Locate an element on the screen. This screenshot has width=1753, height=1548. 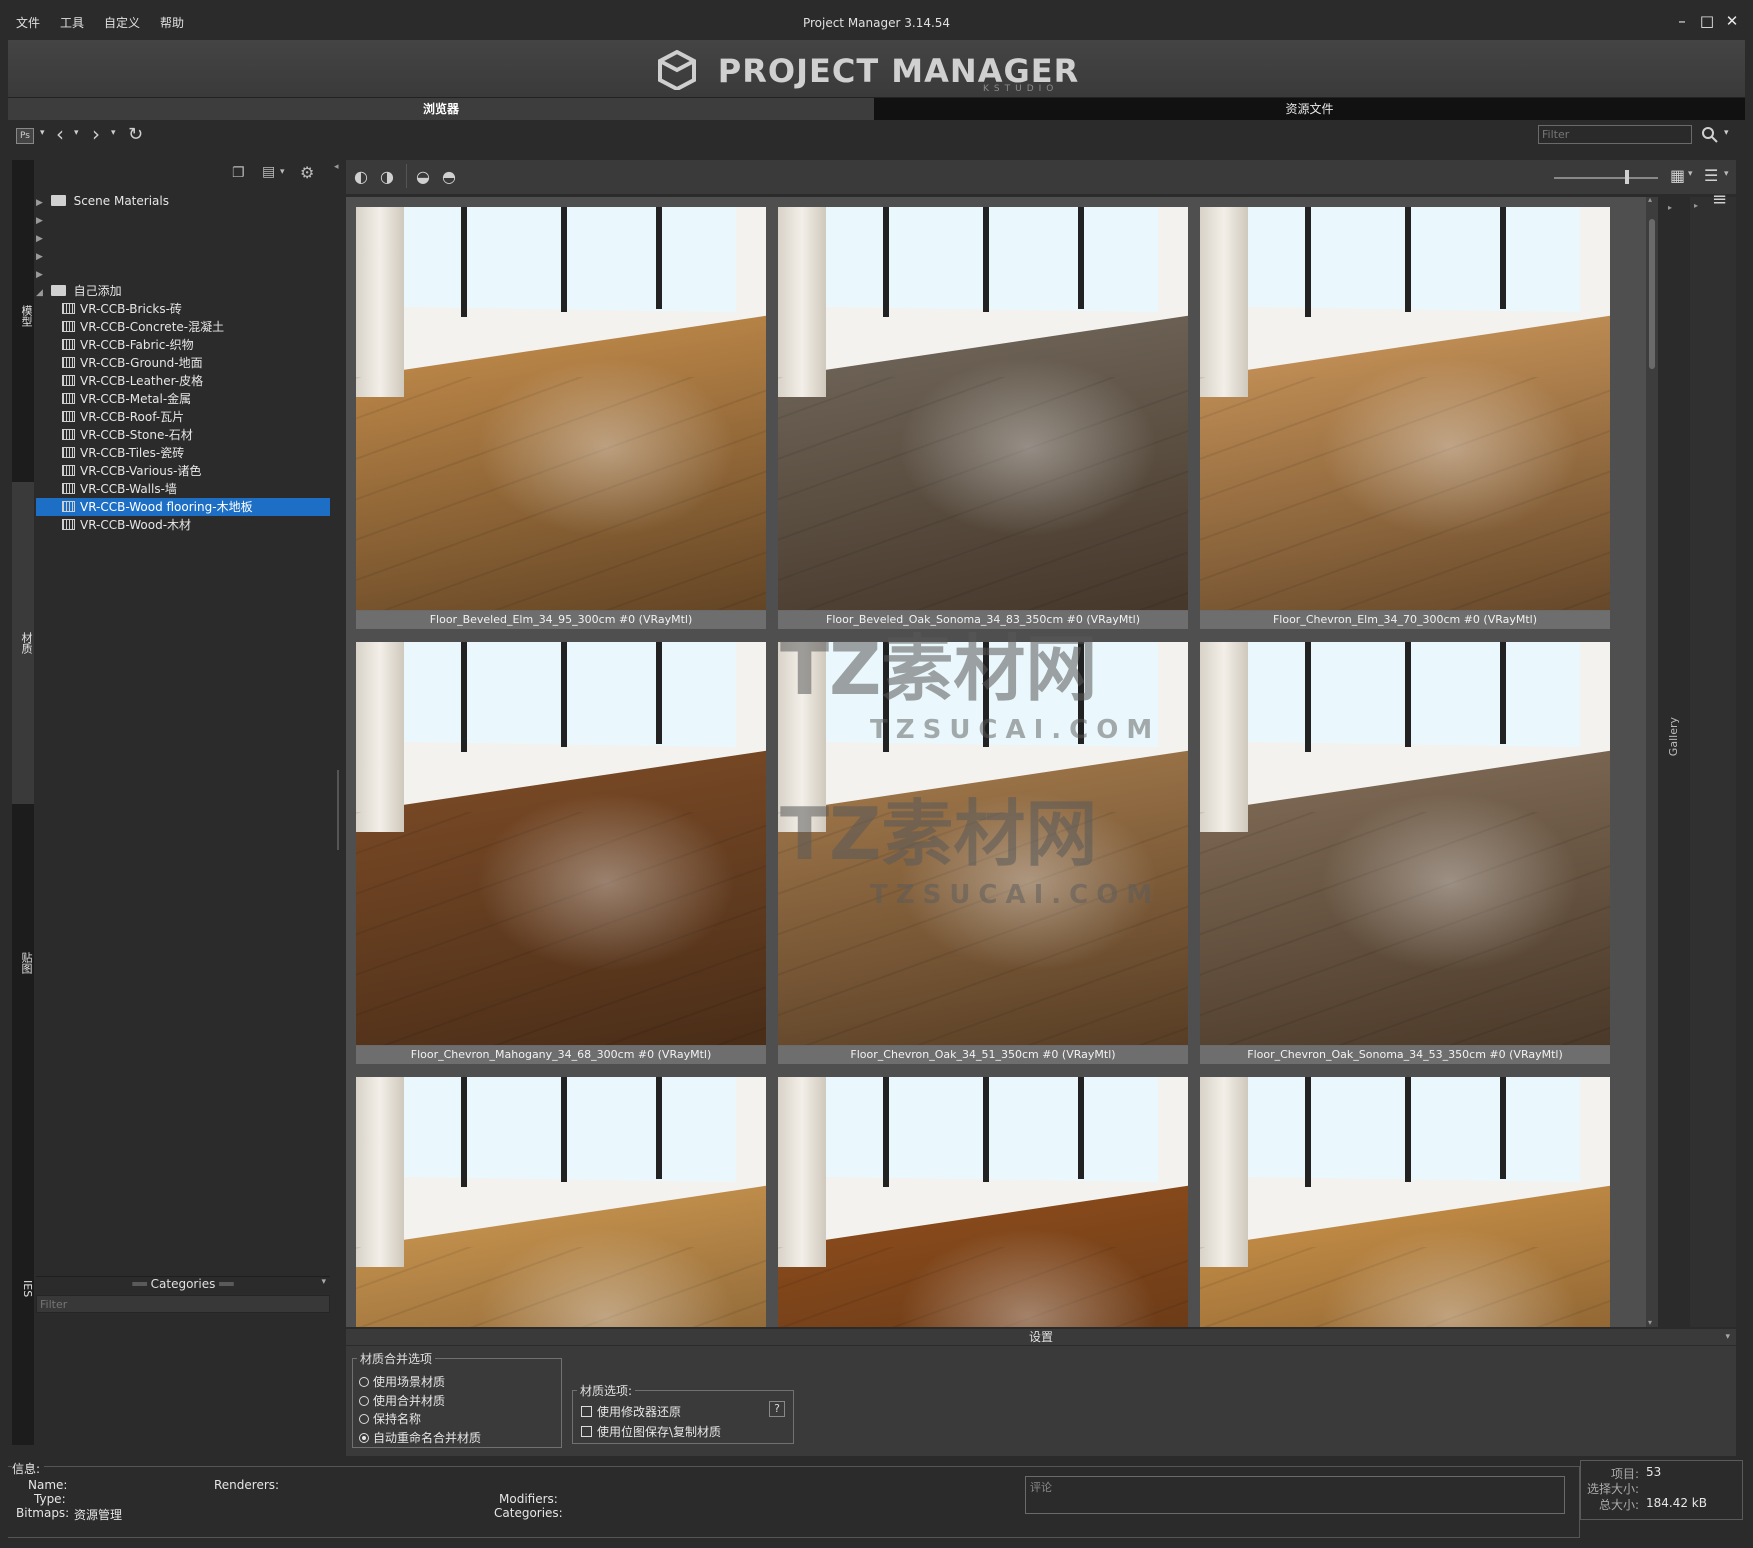
mat-option-0: 使用修改器还原 is located at coordinates (631, 1411).